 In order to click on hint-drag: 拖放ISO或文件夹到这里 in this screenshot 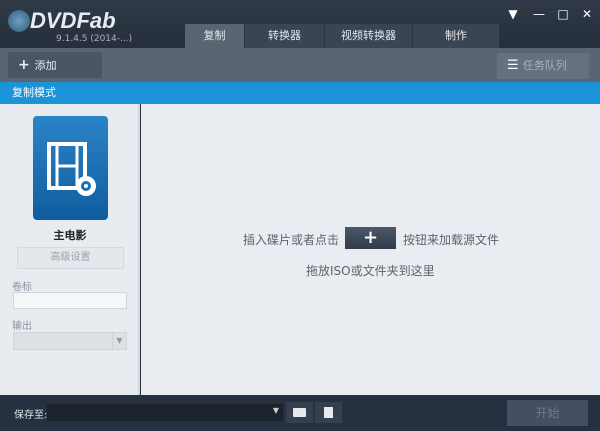, I will do `click(370, 271)`.